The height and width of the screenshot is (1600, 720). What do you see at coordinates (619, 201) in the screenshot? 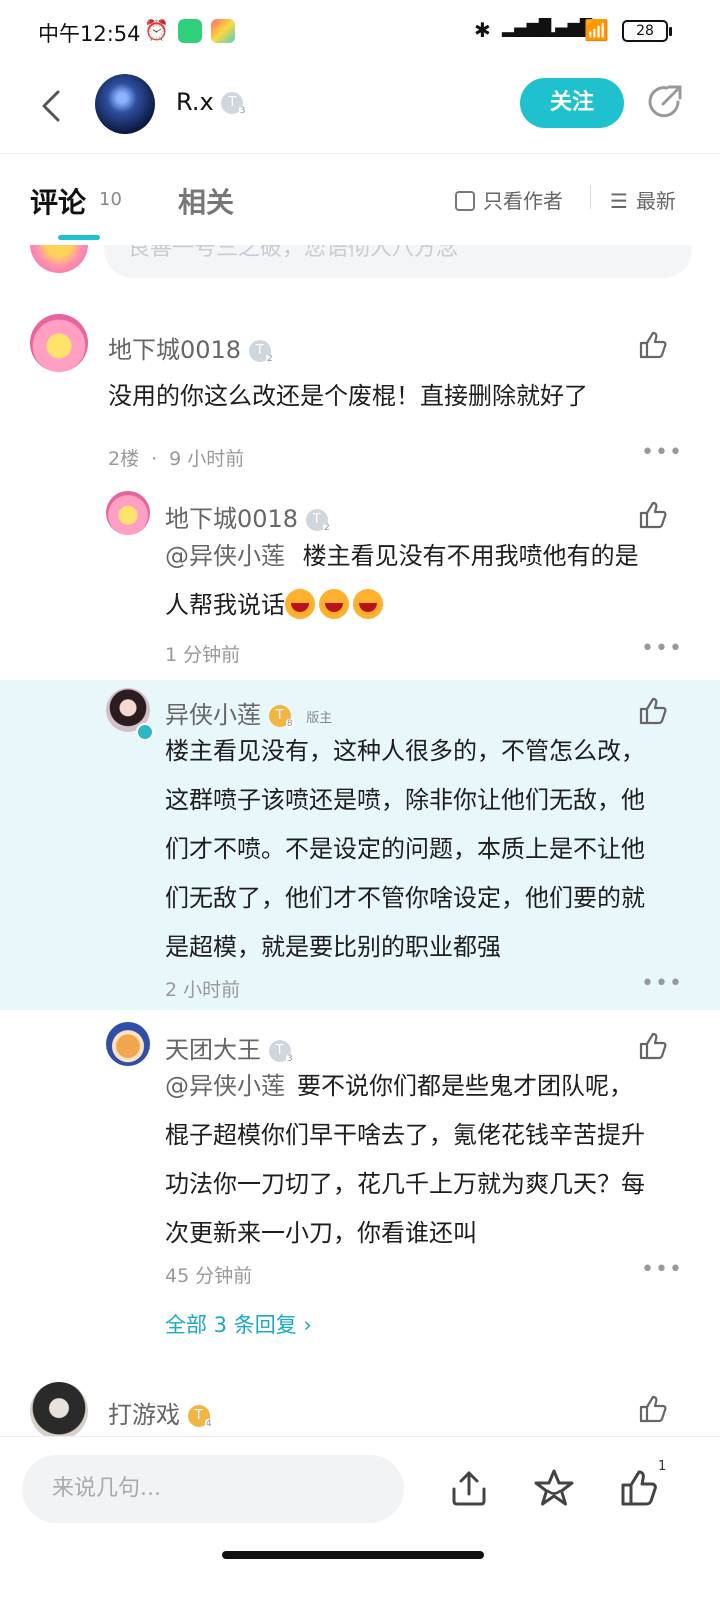
I see `sort-icon: ☰` at bounding box center [619, 201].